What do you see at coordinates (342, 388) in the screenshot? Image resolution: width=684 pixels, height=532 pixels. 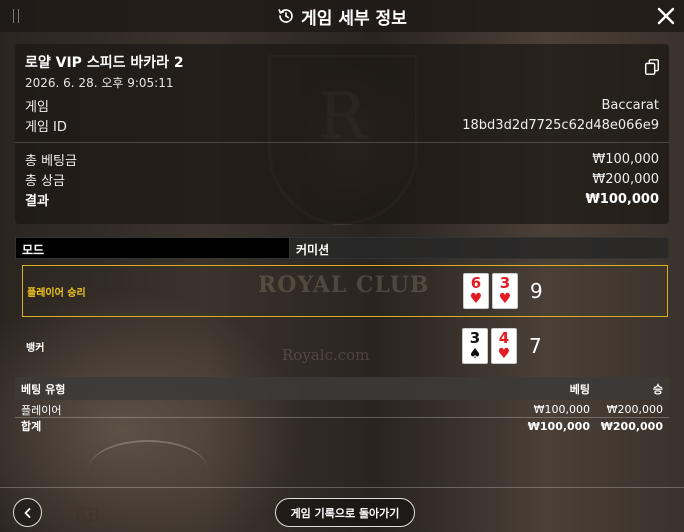 I see `bets-table-header: 베팅 유형 베팅 승` at bounding box center [342, 388].